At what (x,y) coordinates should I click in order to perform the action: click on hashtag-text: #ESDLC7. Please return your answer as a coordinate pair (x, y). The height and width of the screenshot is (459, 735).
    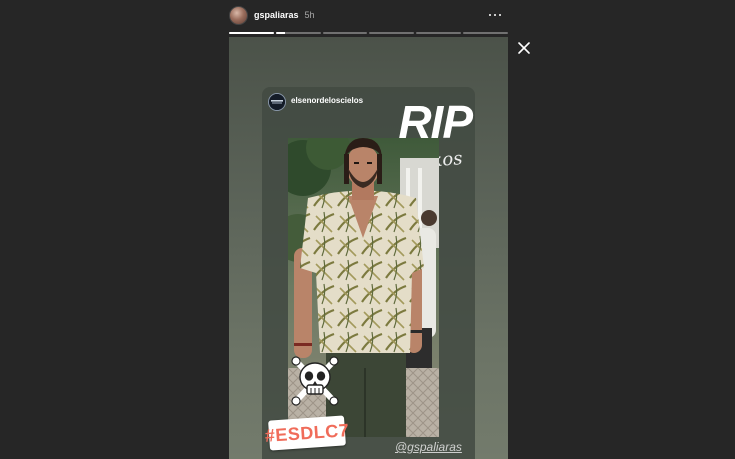
    Looking at the image, I should click on (307, 432).